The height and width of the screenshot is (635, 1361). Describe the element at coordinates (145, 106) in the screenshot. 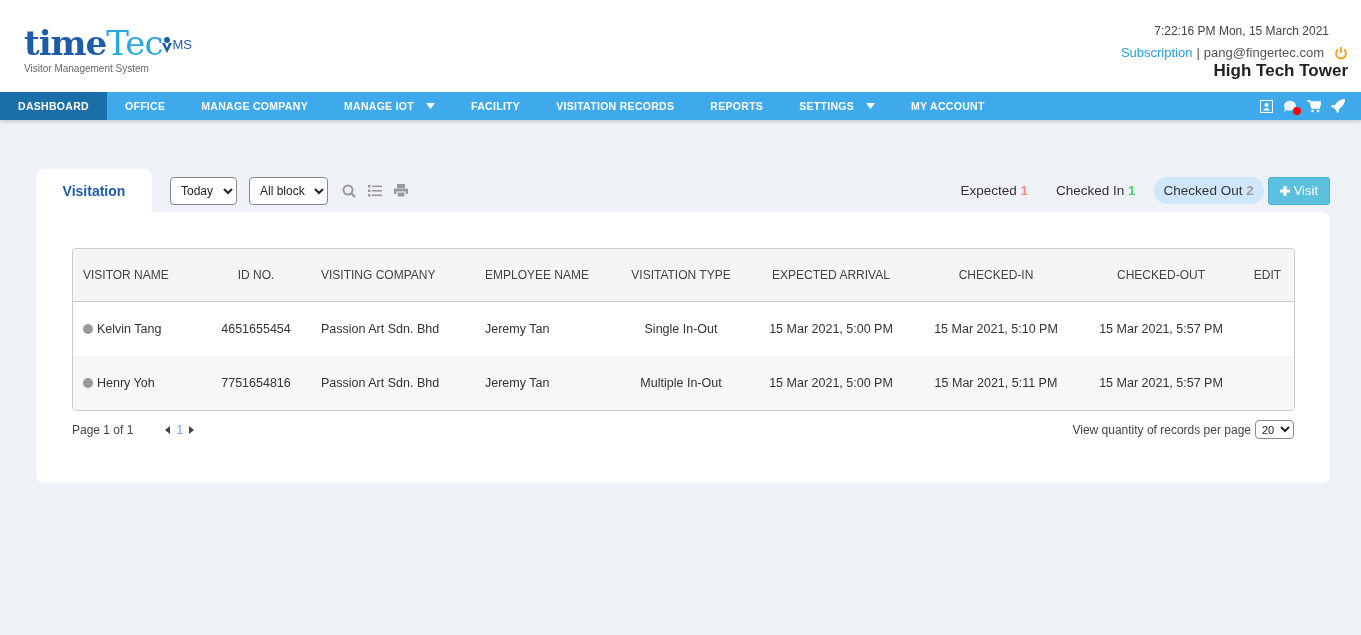

I see `nav-tab: OFFICE` at that location.